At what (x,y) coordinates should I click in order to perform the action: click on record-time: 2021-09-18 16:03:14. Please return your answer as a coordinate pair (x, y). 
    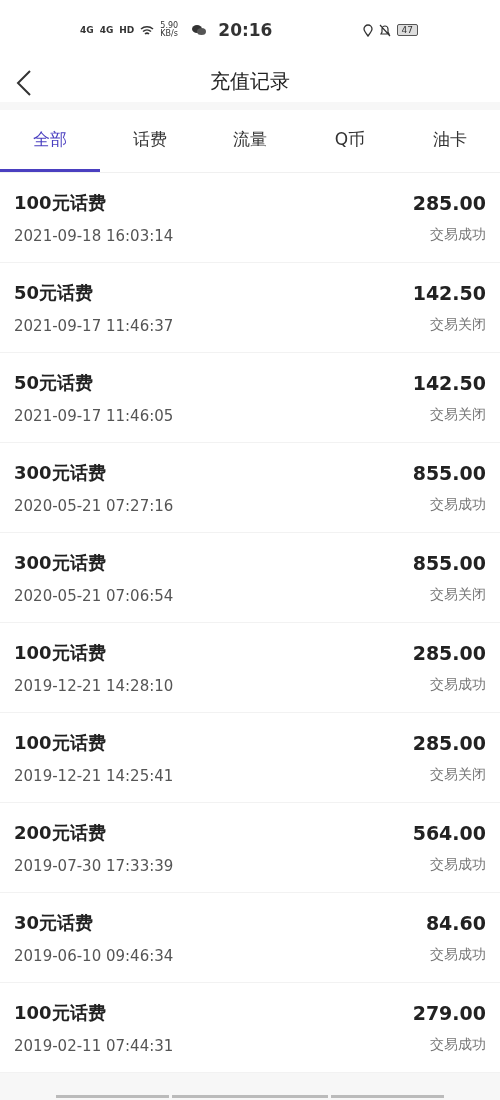
    Looking at the image, I should click on (94, 235).